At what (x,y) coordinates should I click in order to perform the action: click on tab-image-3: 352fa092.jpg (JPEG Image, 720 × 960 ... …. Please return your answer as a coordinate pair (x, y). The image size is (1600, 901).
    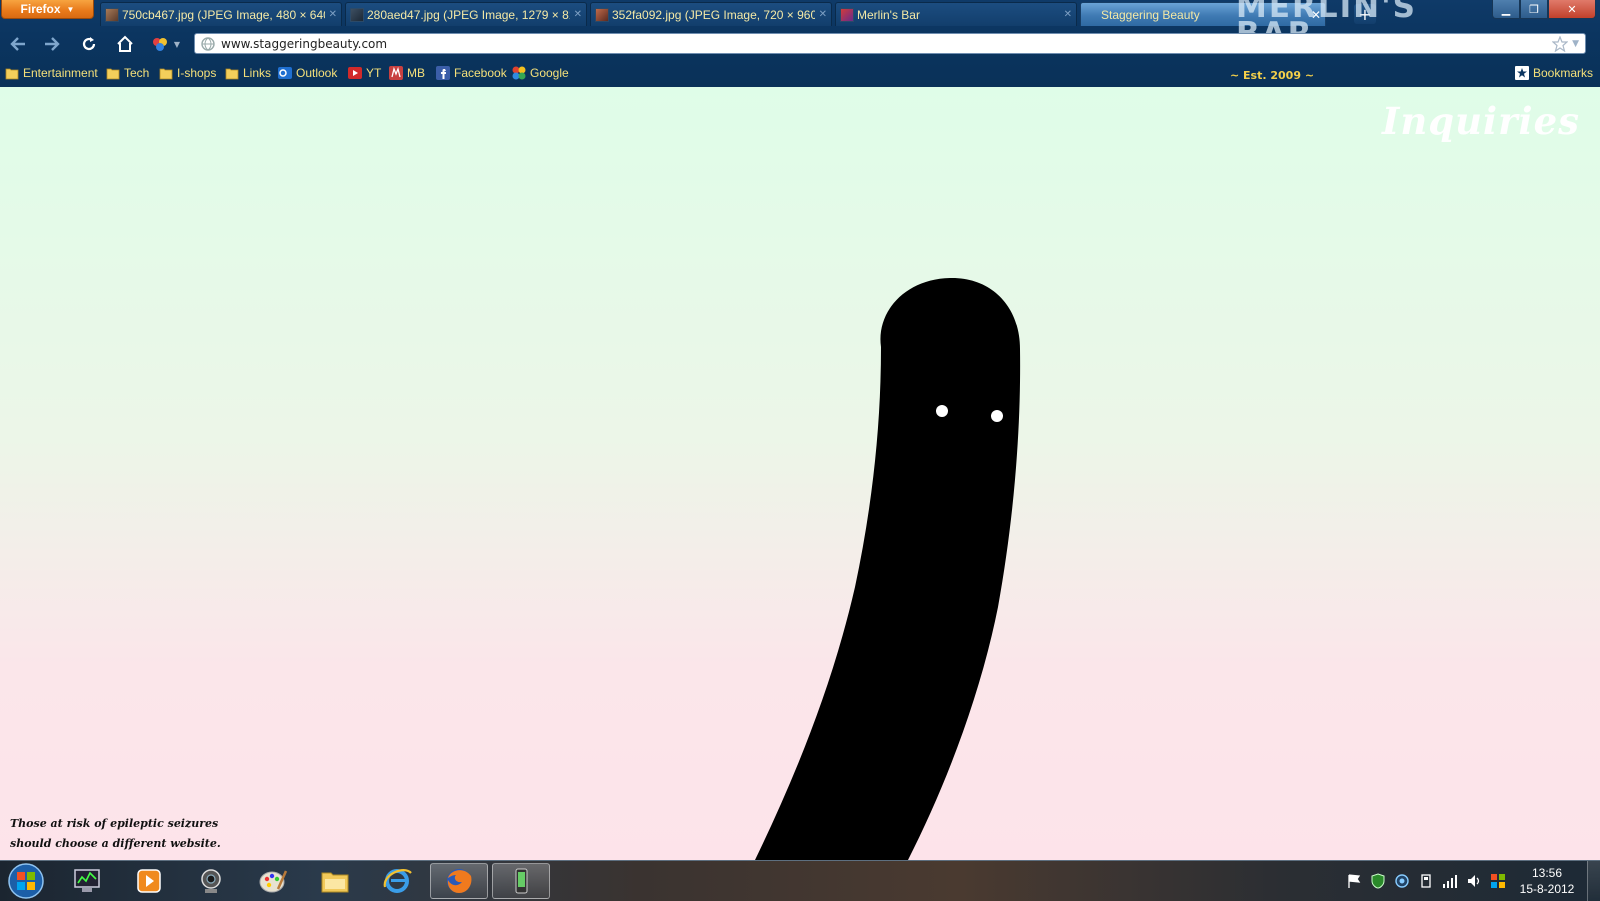
    Looking at the image, I should click on (711, 14).